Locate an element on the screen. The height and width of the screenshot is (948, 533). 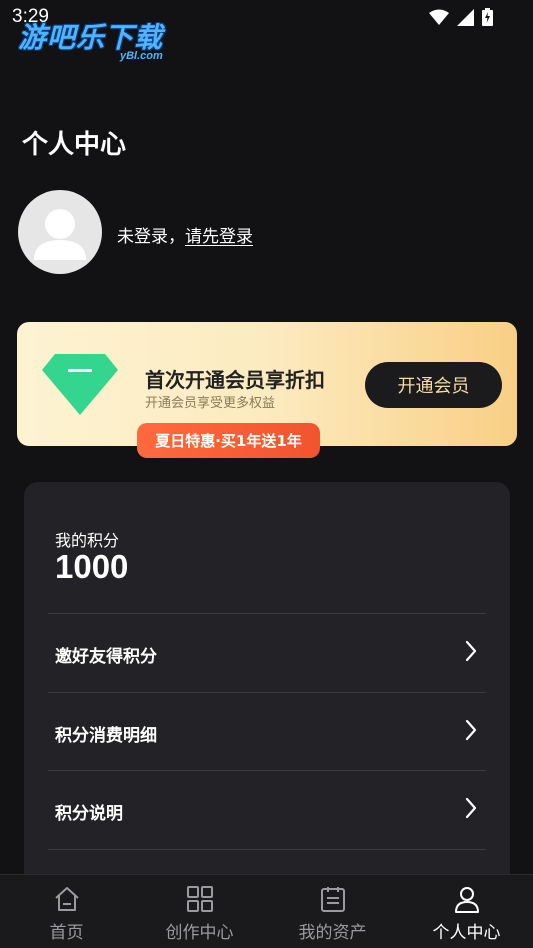
status-icons is located at coordinates (461, 17).